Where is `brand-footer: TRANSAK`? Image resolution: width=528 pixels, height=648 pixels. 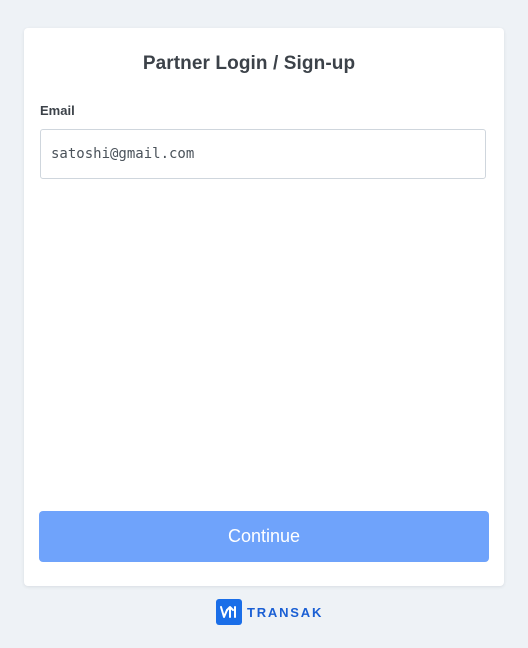
brand-footer: TRANSAK is located at coordinates (269, 612).